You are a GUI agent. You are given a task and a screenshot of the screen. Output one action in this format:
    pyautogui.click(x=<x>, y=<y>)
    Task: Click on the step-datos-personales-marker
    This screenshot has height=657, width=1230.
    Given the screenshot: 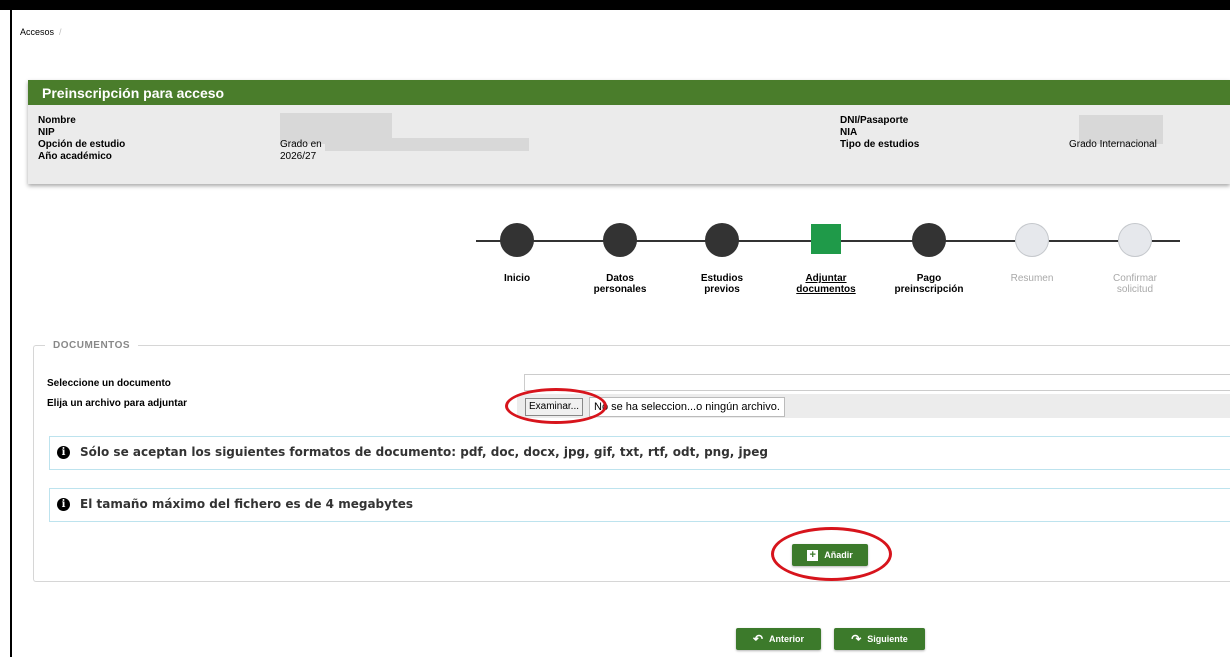 What is the action you would take?
    pyautogui.click(x=620, y=240)
    